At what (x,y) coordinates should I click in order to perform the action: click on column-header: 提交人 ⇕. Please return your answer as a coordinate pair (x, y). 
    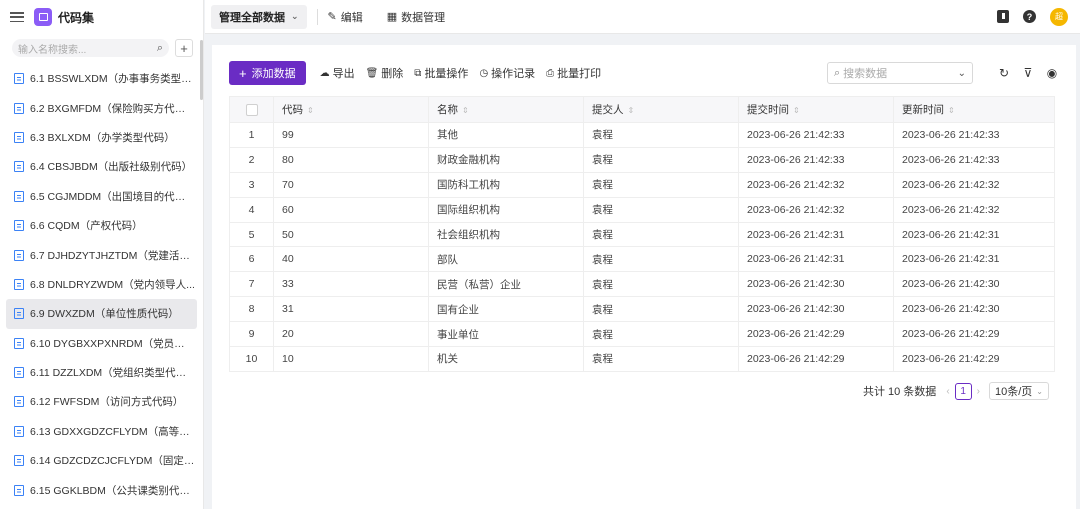
    Looking at the image, I should click on (661, 109).